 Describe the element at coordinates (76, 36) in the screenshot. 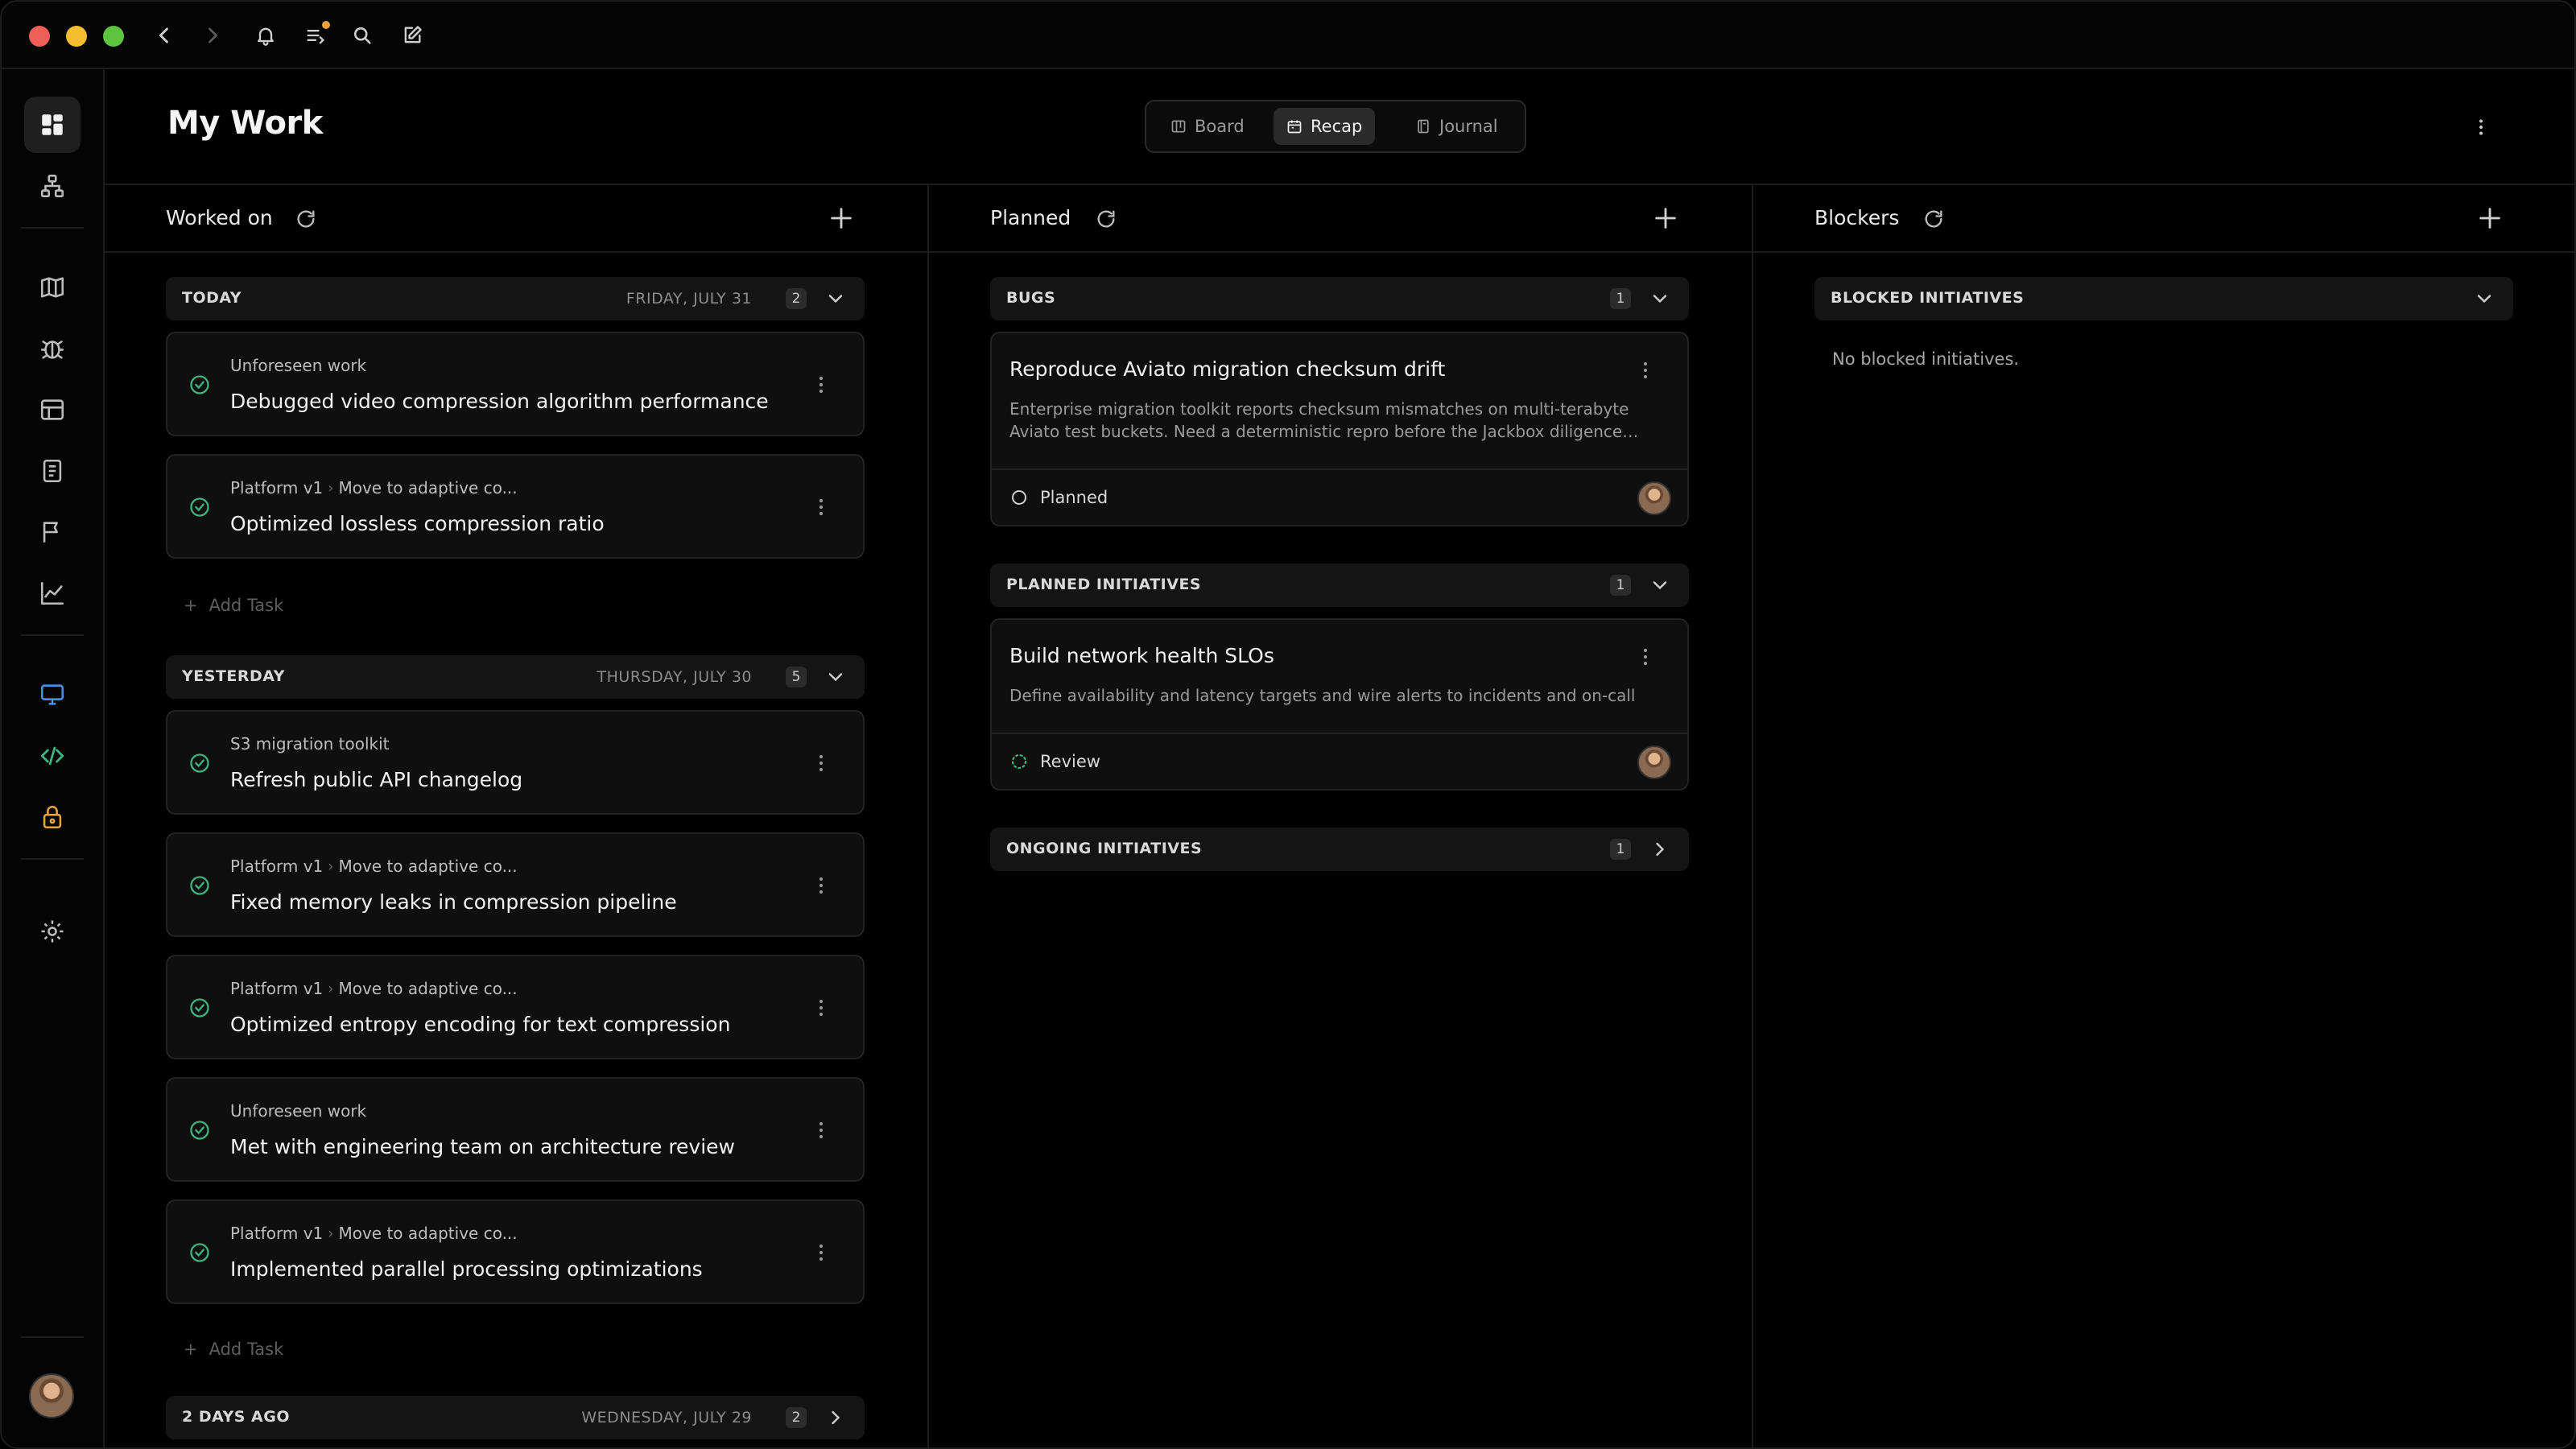

I see `minimize-window-button` at that location.